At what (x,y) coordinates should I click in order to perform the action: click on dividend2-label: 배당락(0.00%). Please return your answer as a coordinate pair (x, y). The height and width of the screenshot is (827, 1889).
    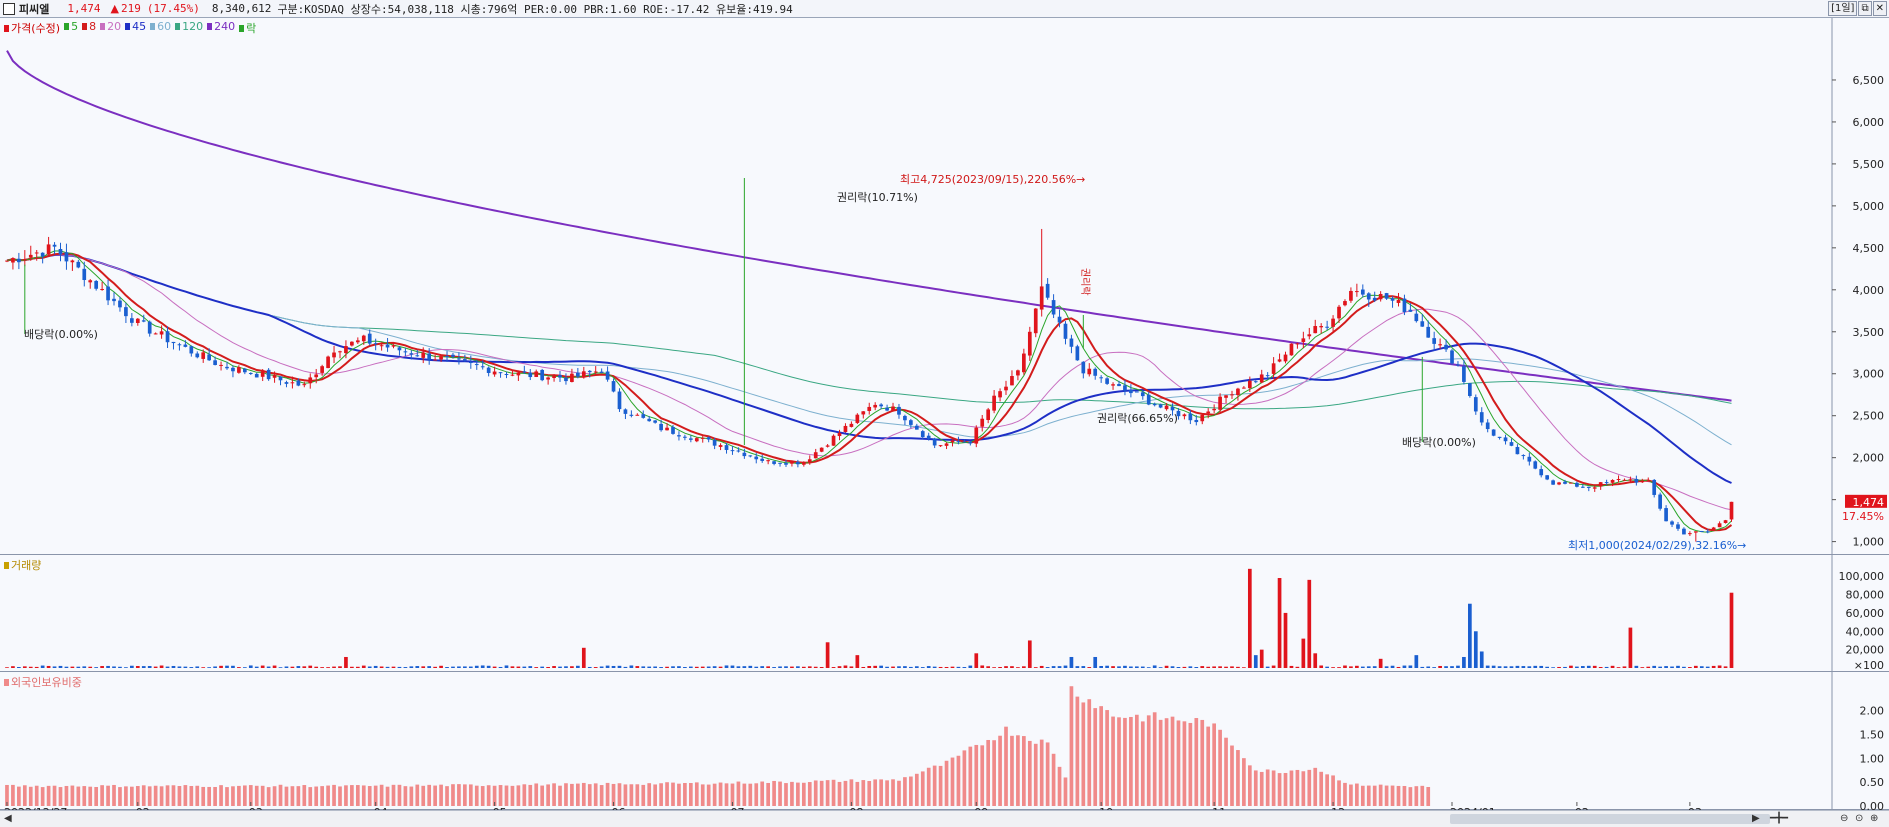
    Looking at the image, I should click on (1439, 442).